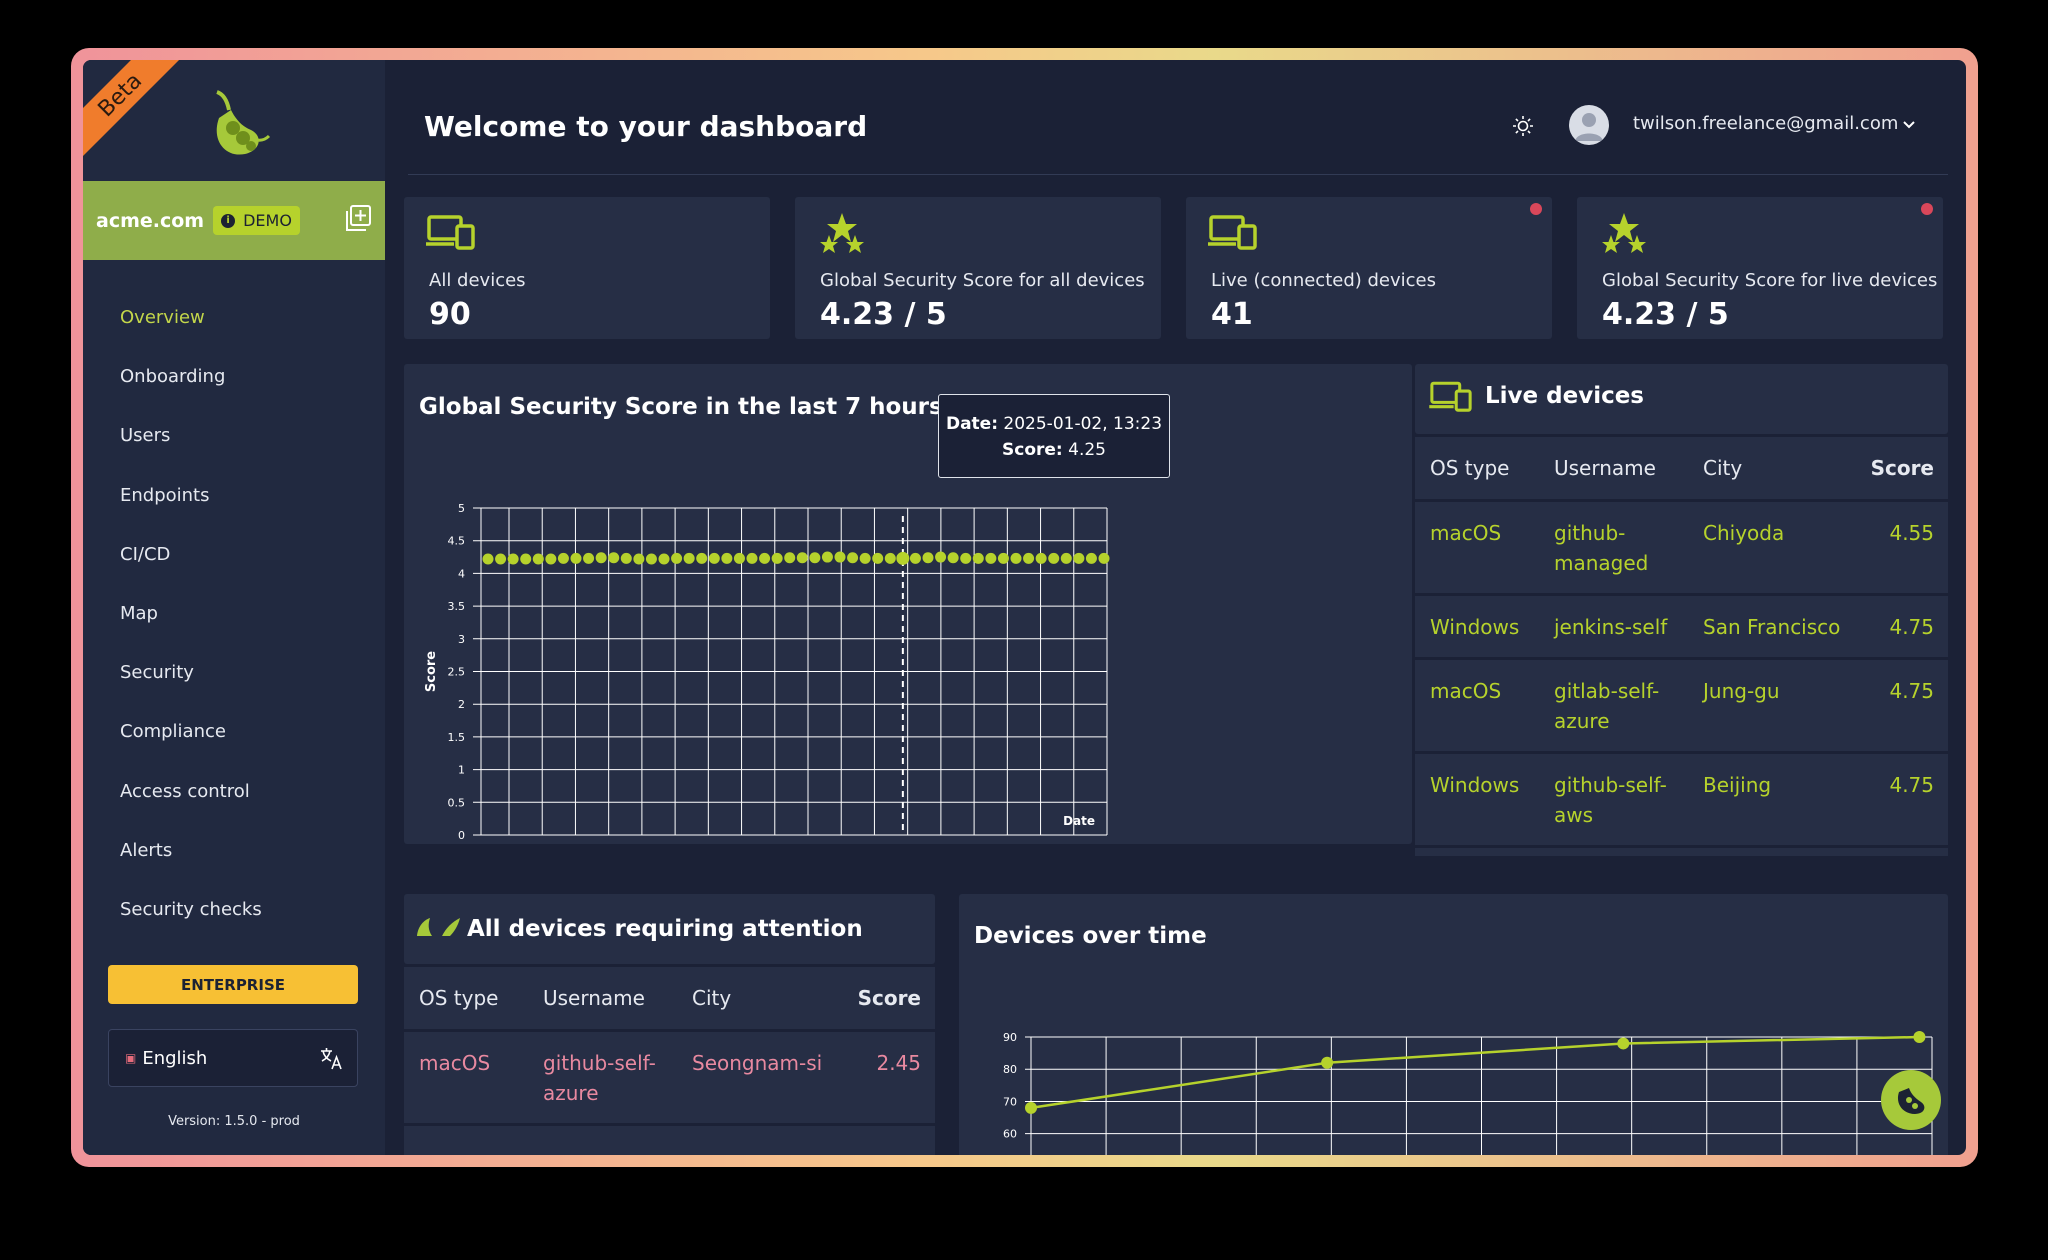 The width and height of the screenshot is (2048, 1260). What do you see at coordinates (457, 802) in the screenshot?
I see `y-tick-label: 0.5` at bounding box center [457, 802].